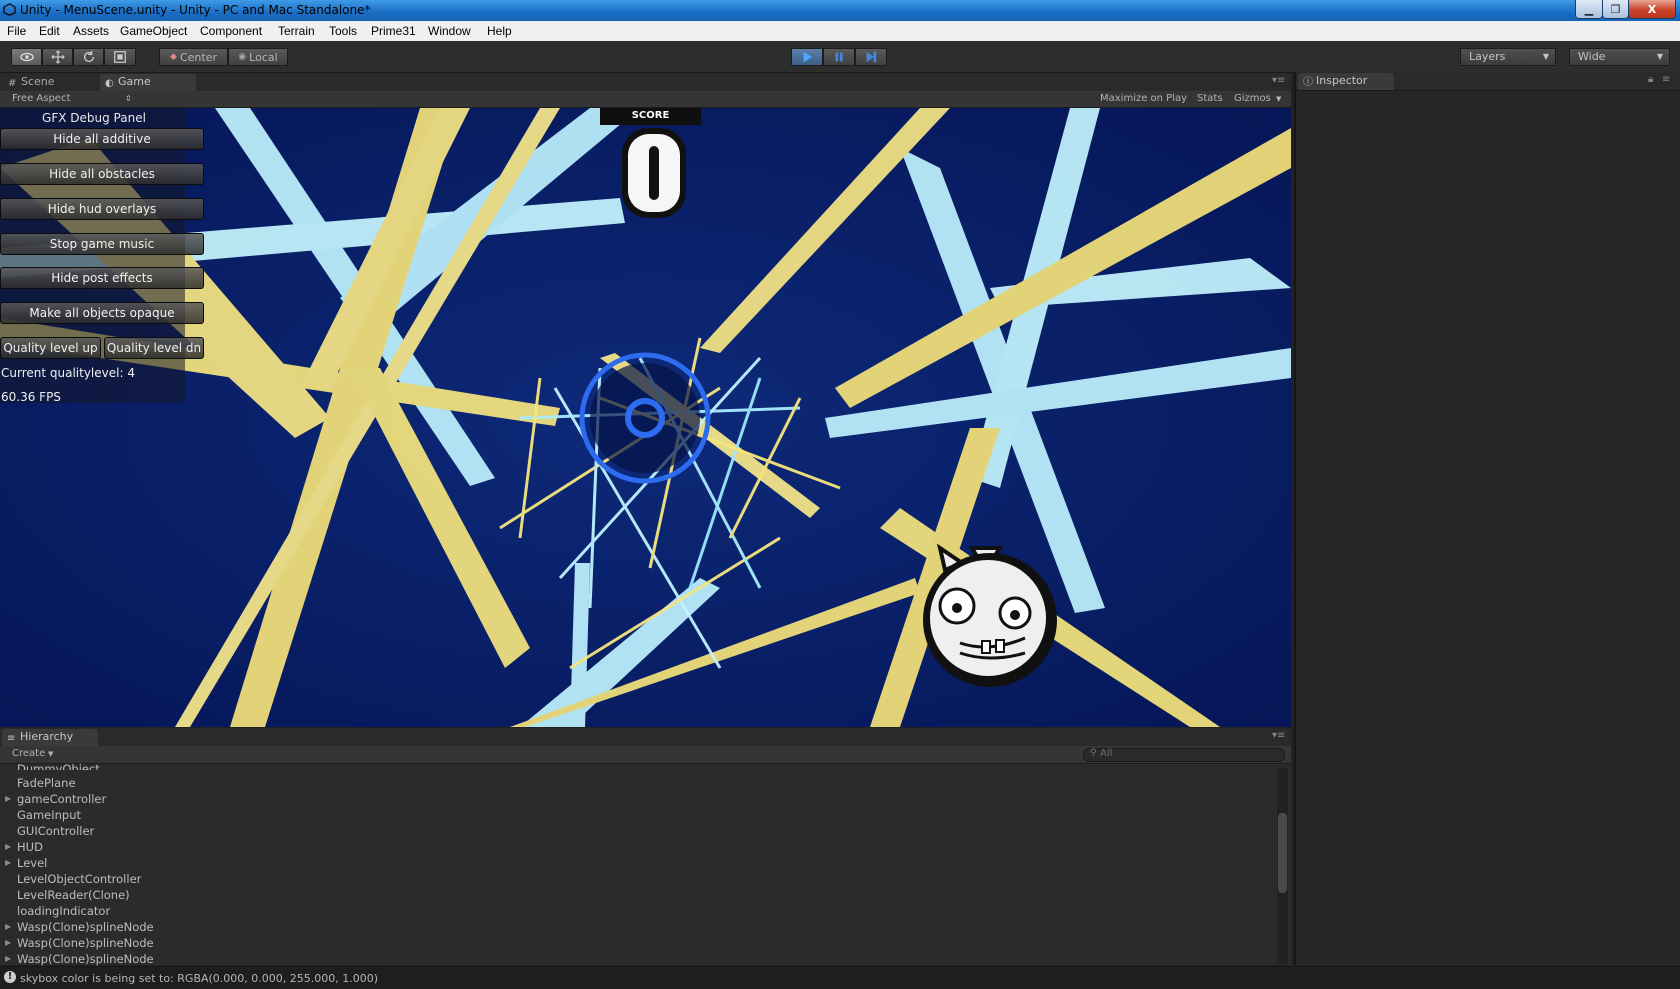  I want to click on step-button, so click(871, 57).